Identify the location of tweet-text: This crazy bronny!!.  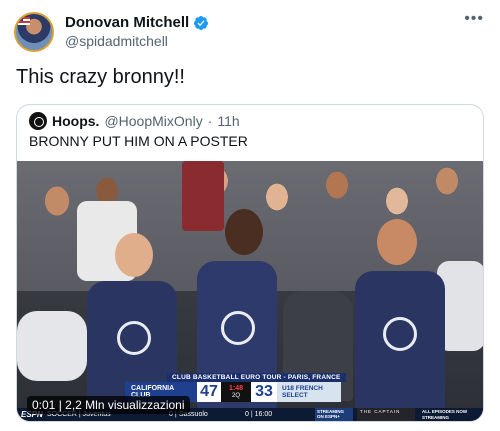
(100, 77).